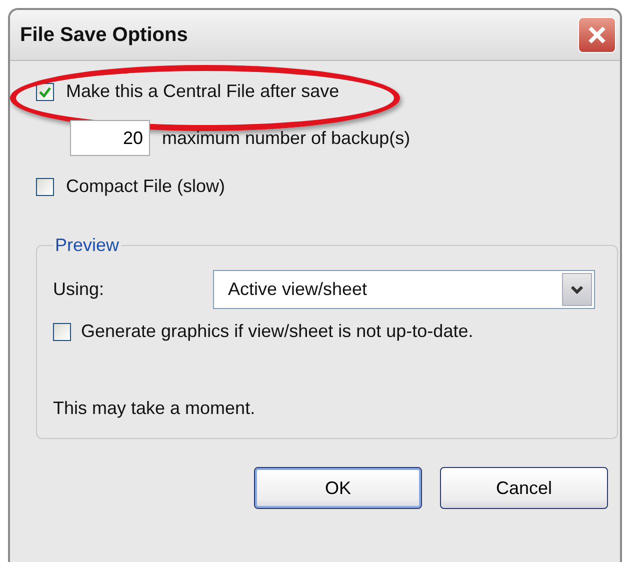 This screenshot has width=633, height=562. What do you see at coordinates (338, 488) in the screenshot?
I see `ok-button: OK` at bounding box center [338, 488].